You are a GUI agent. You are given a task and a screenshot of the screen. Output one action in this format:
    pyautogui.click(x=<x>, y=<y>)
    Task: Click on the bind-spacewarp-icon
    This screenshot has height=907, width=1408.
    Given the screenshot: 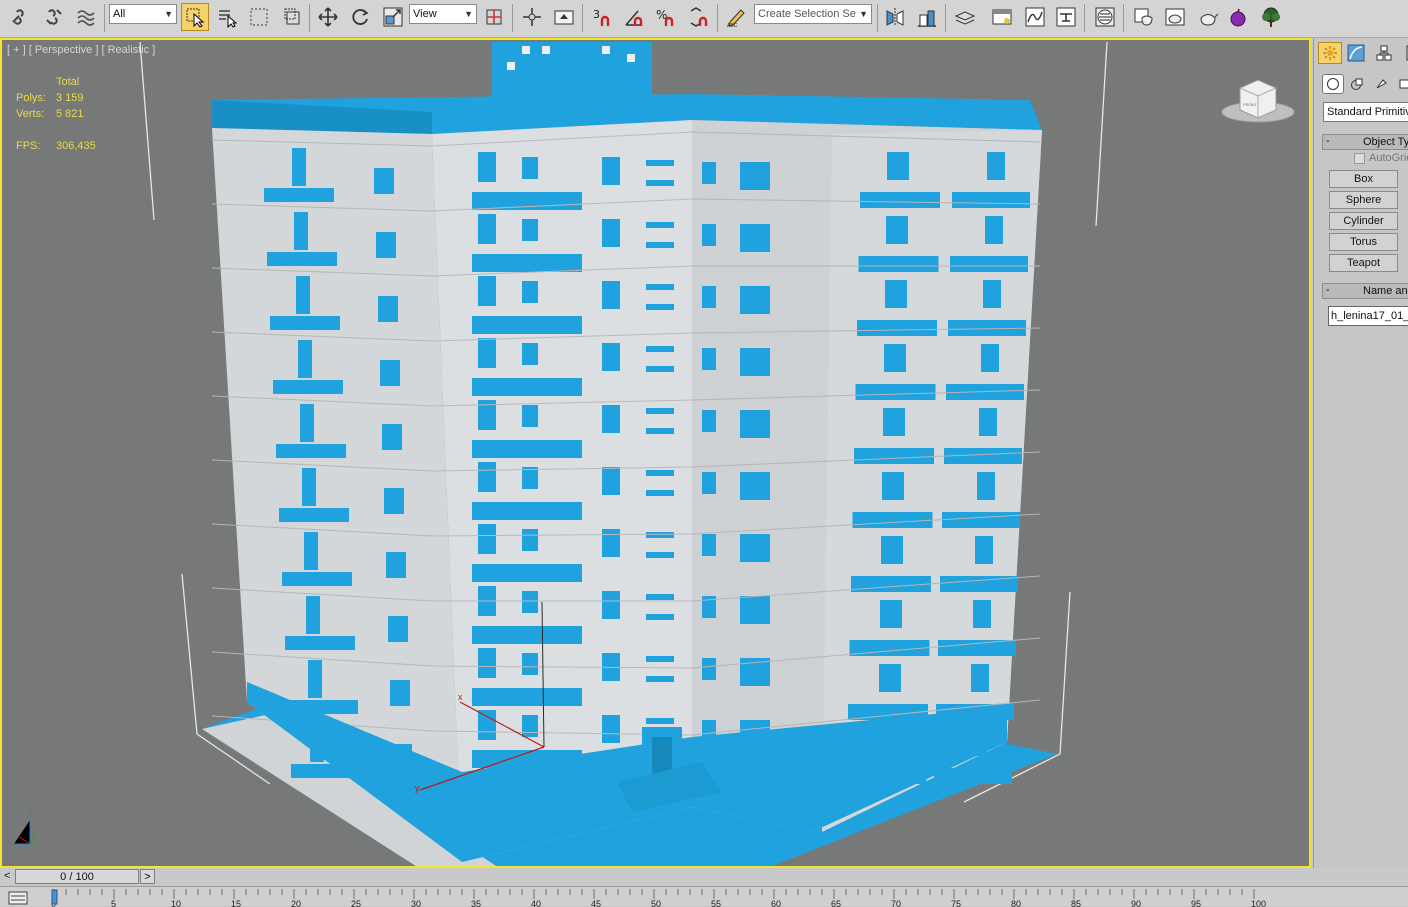 What is the action you would take?
    pyautogui.click(x=86, y=17)
    